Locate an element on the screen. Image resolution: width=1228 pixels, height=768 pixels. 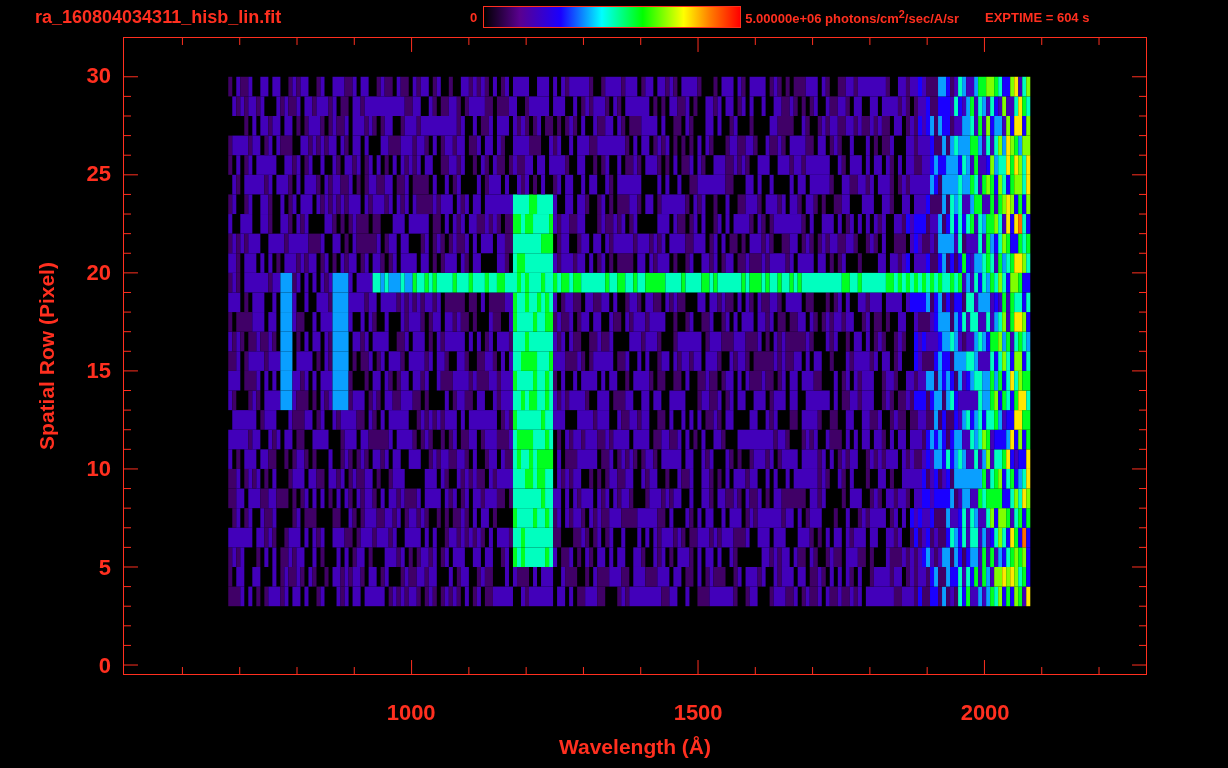
y-tick-label: 0 is located at coordinates (104, 666).